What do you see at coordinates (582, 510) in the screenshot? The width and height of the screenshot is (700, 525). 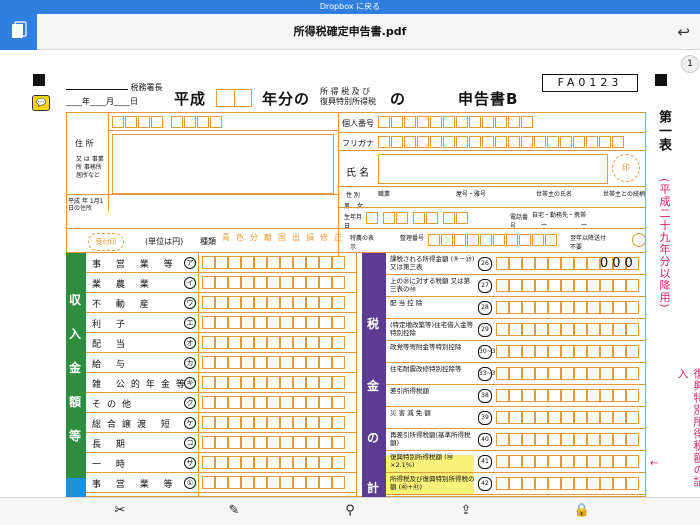 I see `lock-icon: 🔒` at bounding box center [582, 510].